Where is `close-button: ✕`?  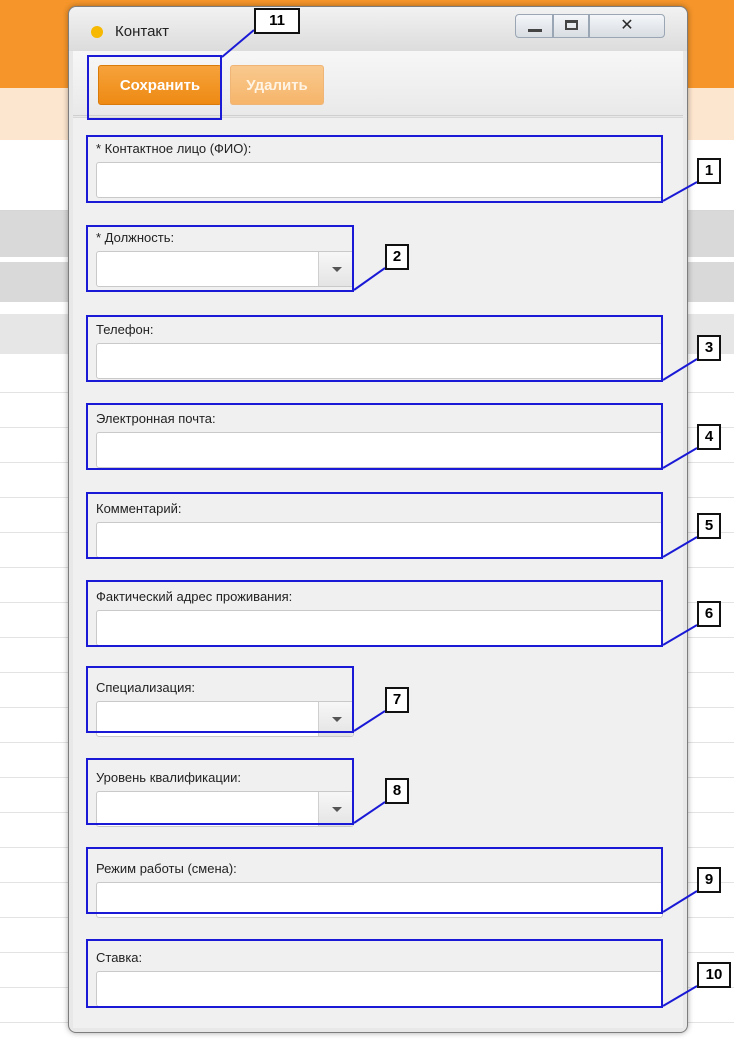 close-button: ✕ is located at coordinates (627, 26).